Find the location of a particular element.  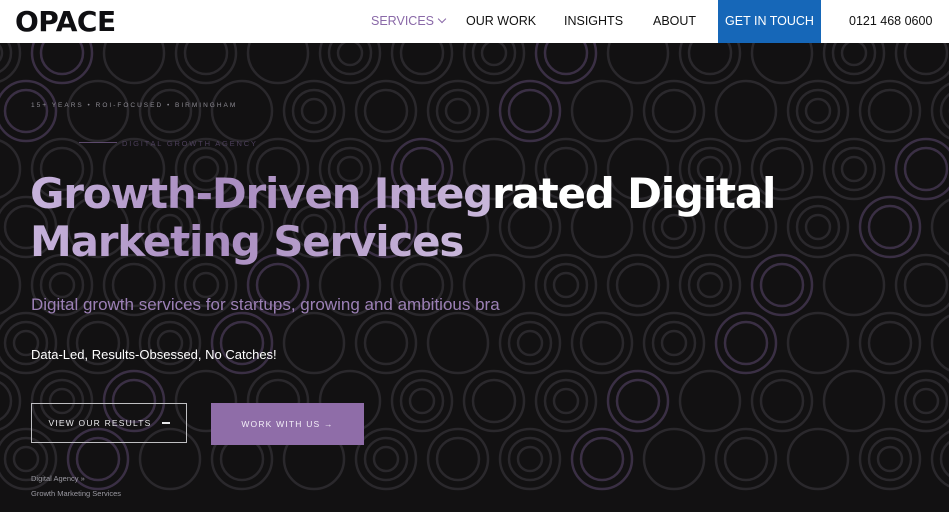

work-with-us-button: WORK WITH US → is located at coordinates (287, 424).